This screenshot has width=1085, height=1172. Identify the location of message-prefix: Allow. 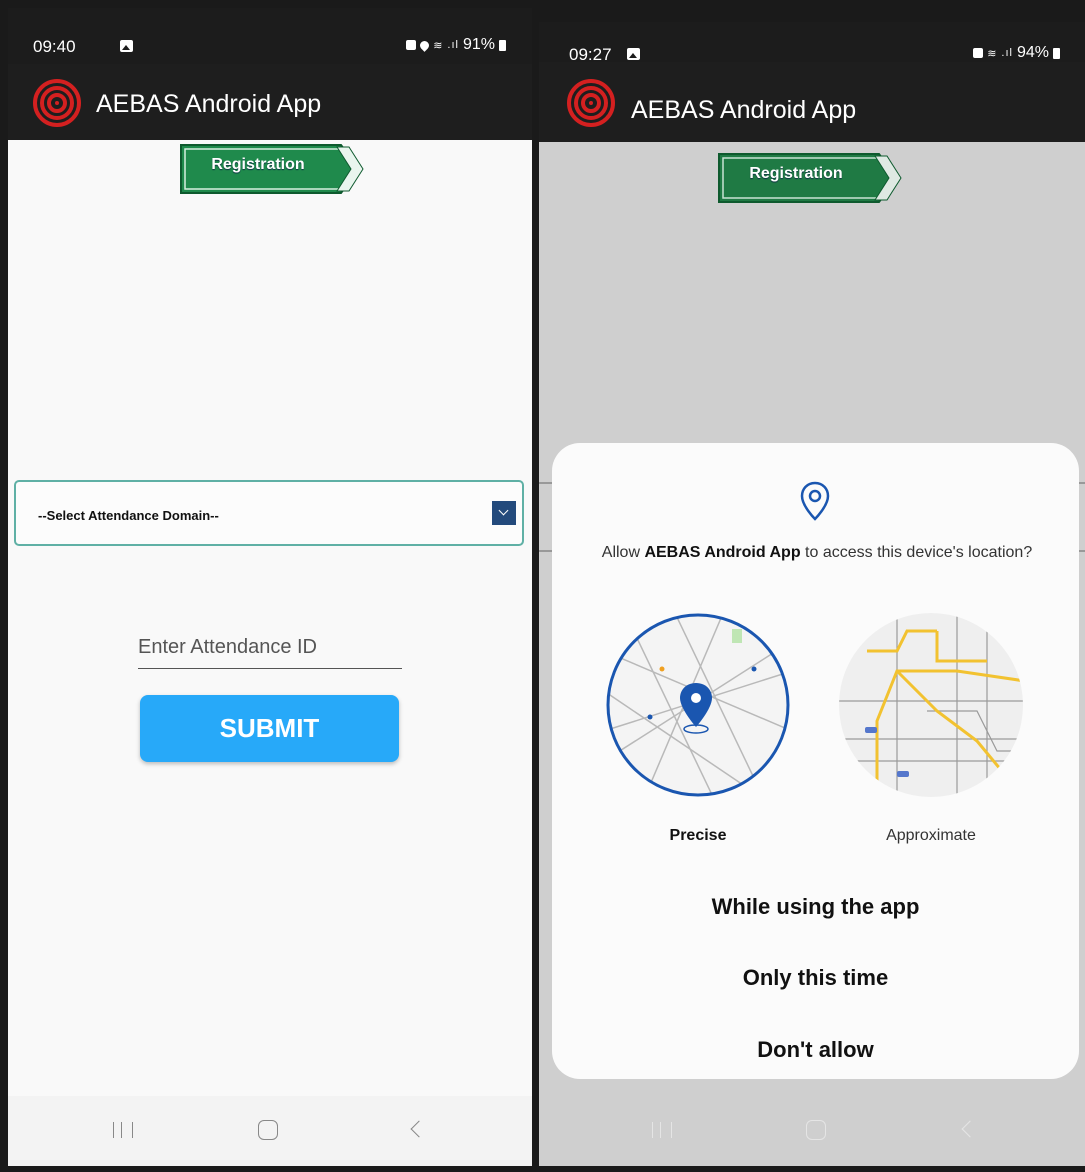
(623, 552).